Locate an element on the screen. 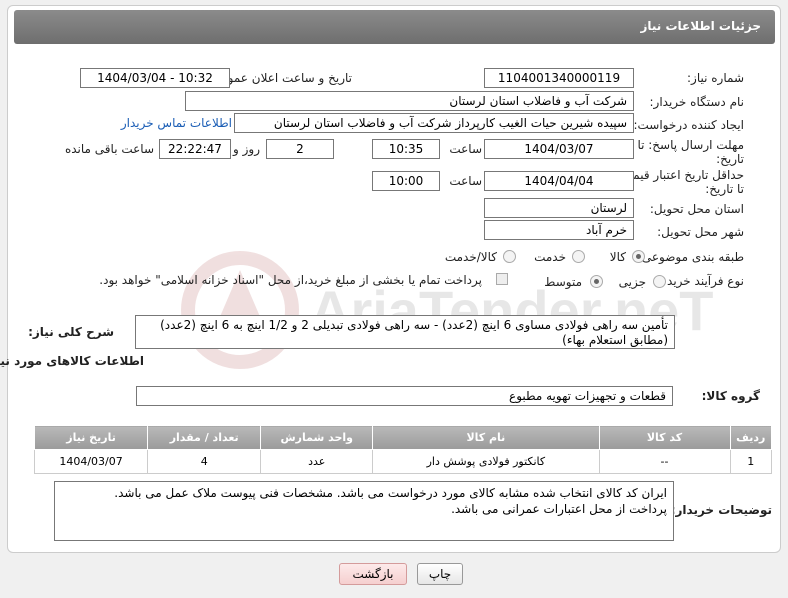  category-label: طبقه بندی موضوعی: is located at coordinates (690, 257).